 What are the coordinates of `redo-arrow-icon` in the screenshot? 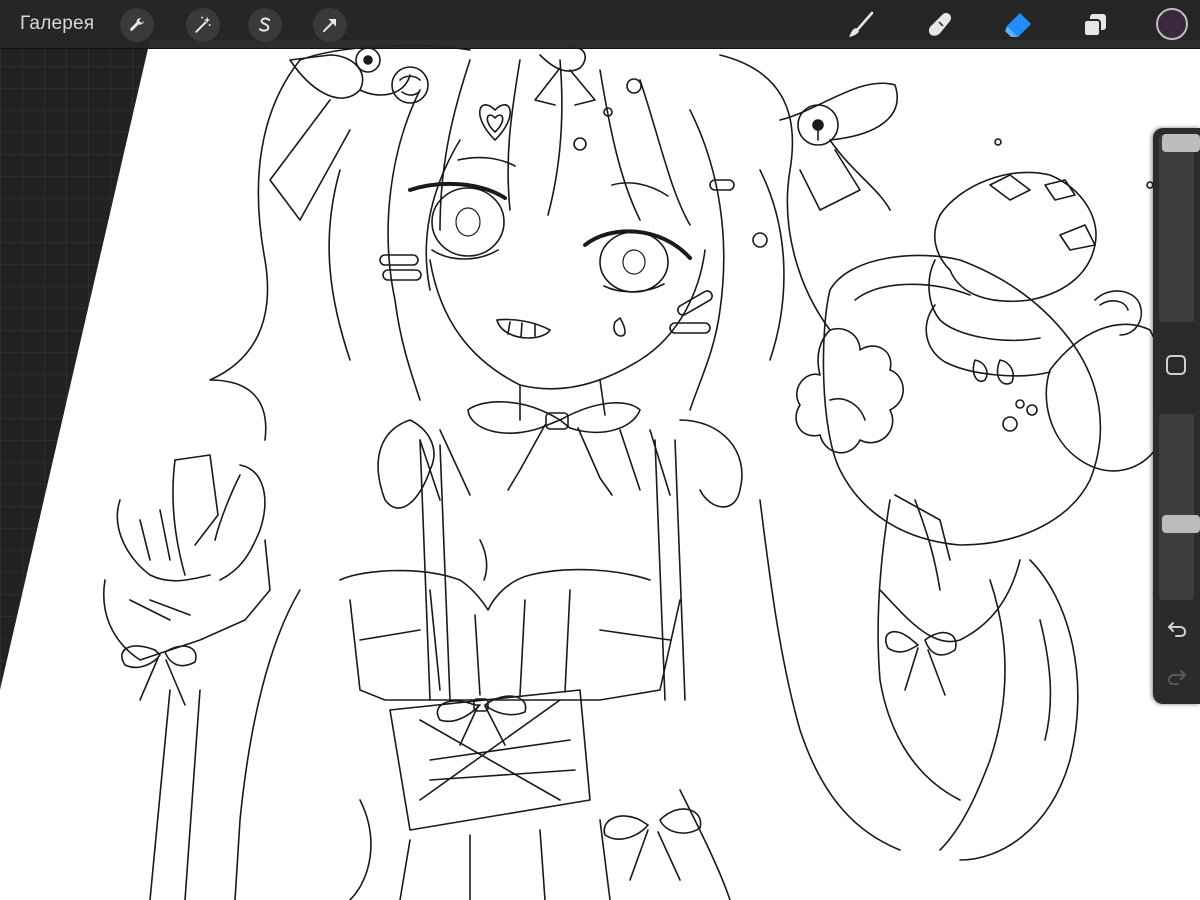 It's located at (1176, 677).